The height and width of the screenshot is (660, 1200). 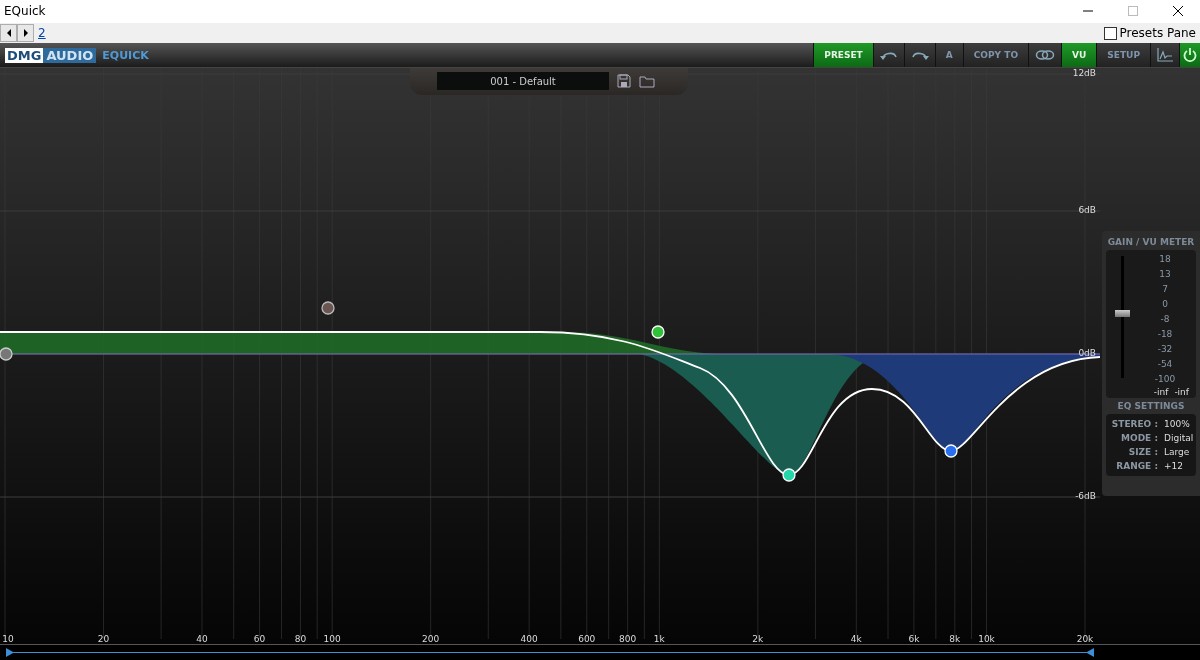 What do you see at coordinates (125, 55) in the screenshot?
I see `product-name: EQUICK` at bounding box center [125, 55].